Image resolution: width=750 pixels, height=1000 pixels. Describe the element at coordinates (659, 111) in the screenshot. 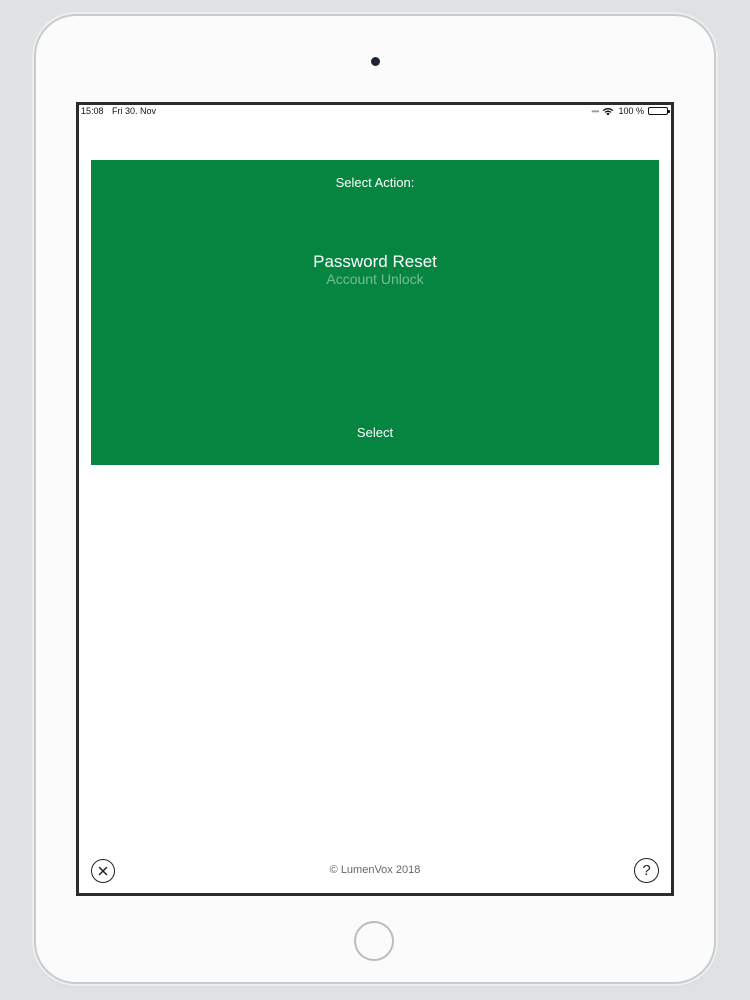

I see `battery-icon` at that location.